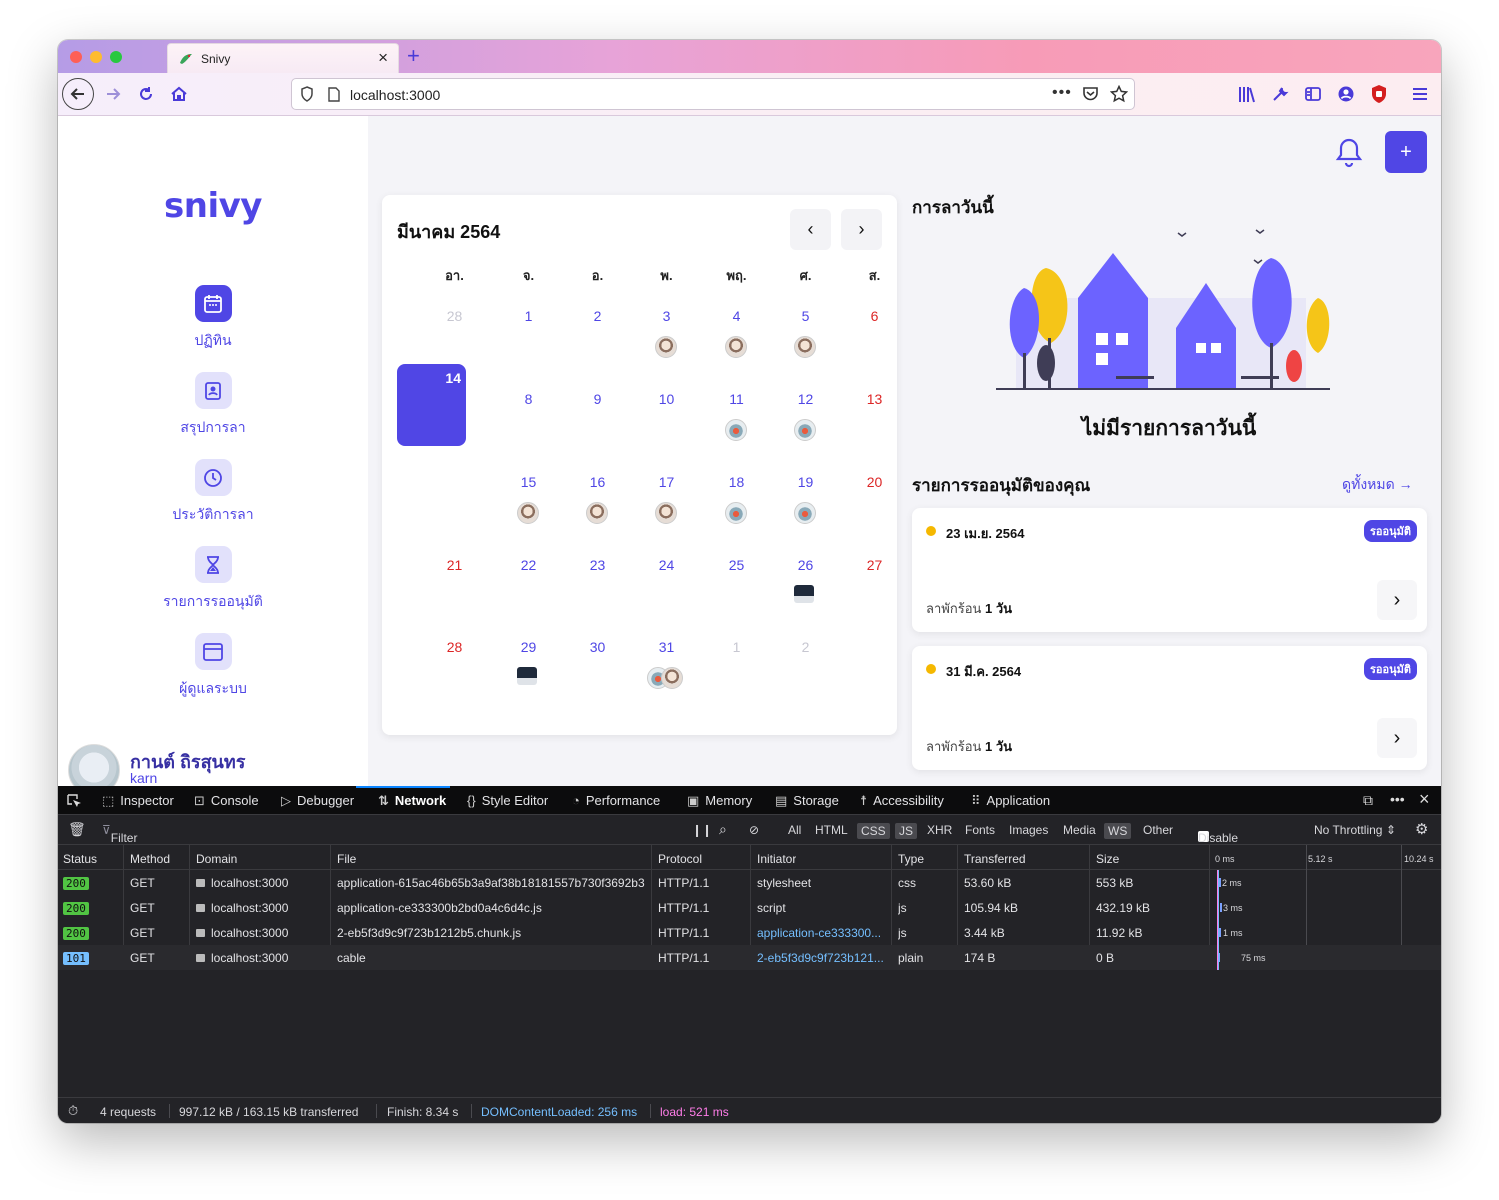 The width and height of the screenshot is (1499, 1200). Describe the element at coordinates (431, 405) in the screenshot. I see `calendar-day-today: 14` at that location.